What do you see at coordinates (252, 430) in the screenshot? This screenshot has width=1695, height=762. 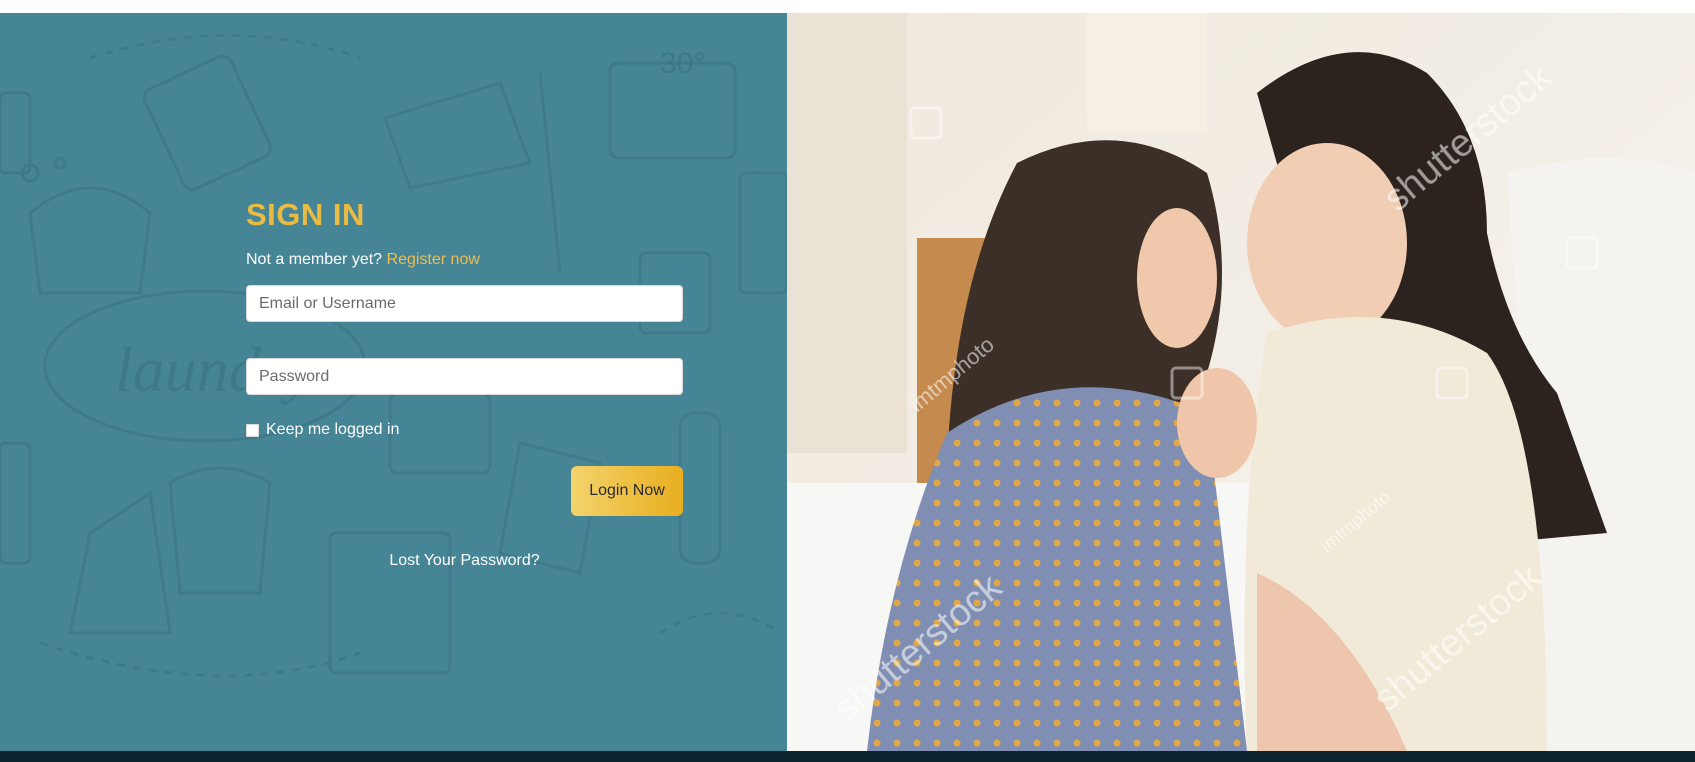 I see `remember-checkbox` at bounding box center [252, 430].